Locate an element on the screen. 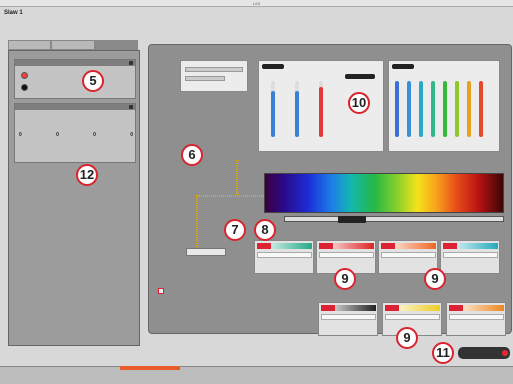  apply-button is located at coordinates (484, 353).